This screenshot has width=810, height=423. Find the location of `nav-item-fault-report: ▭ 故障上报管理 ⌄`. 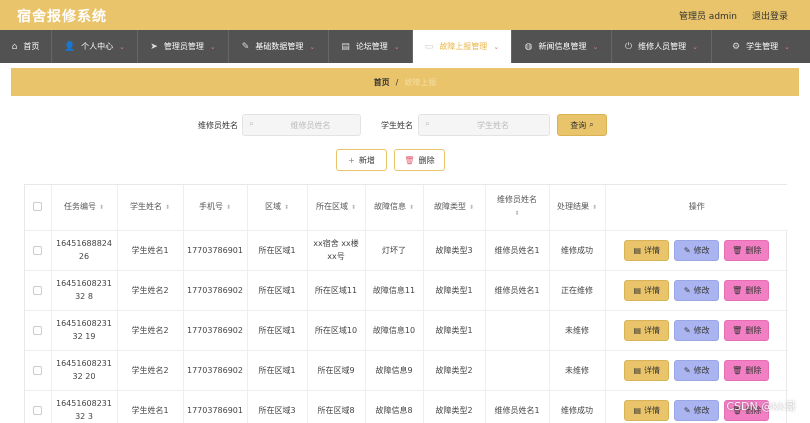

nav-item-fault-report: ▭ 故障上报管理 ⌄ is located at coordinates (462, 46).